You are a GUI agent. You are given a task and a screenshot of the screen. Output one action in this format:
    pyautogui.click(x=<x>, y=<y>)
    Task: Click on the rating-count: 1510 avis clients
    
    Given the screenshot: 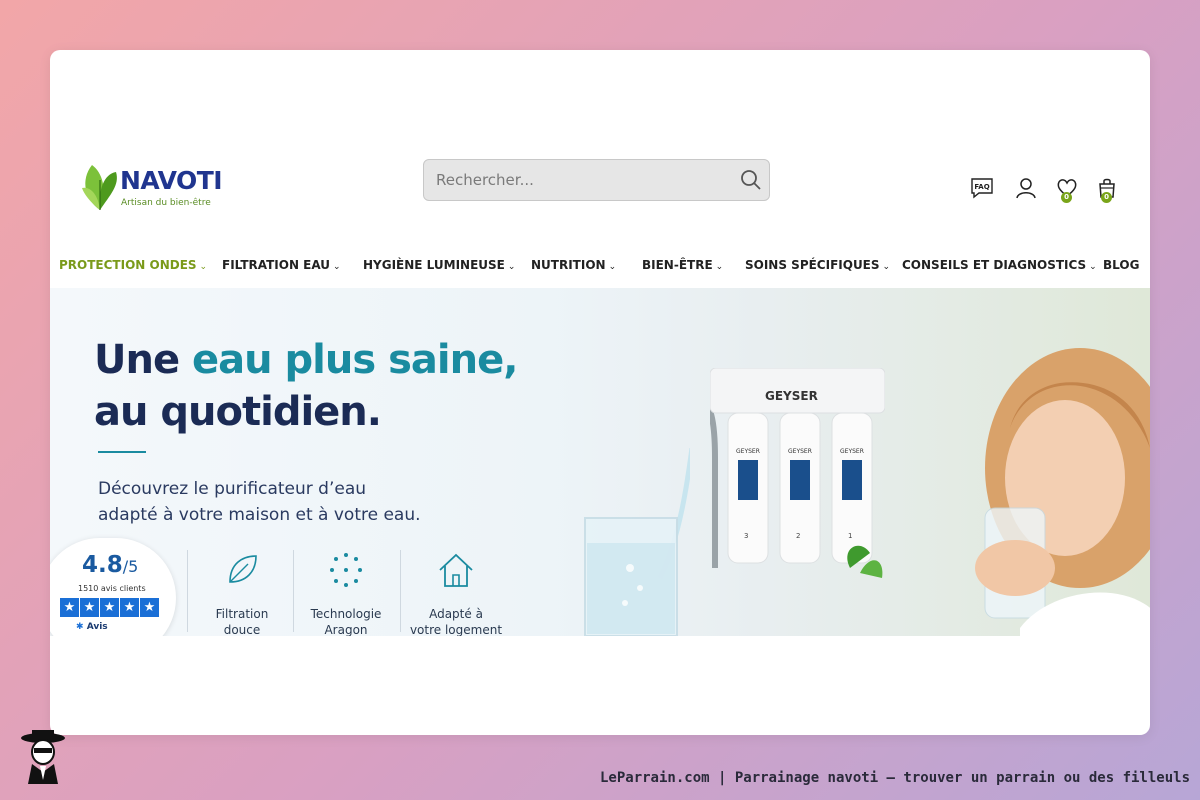 What is the action you would take?
    pyautogui.click(x=112, y=588)
    